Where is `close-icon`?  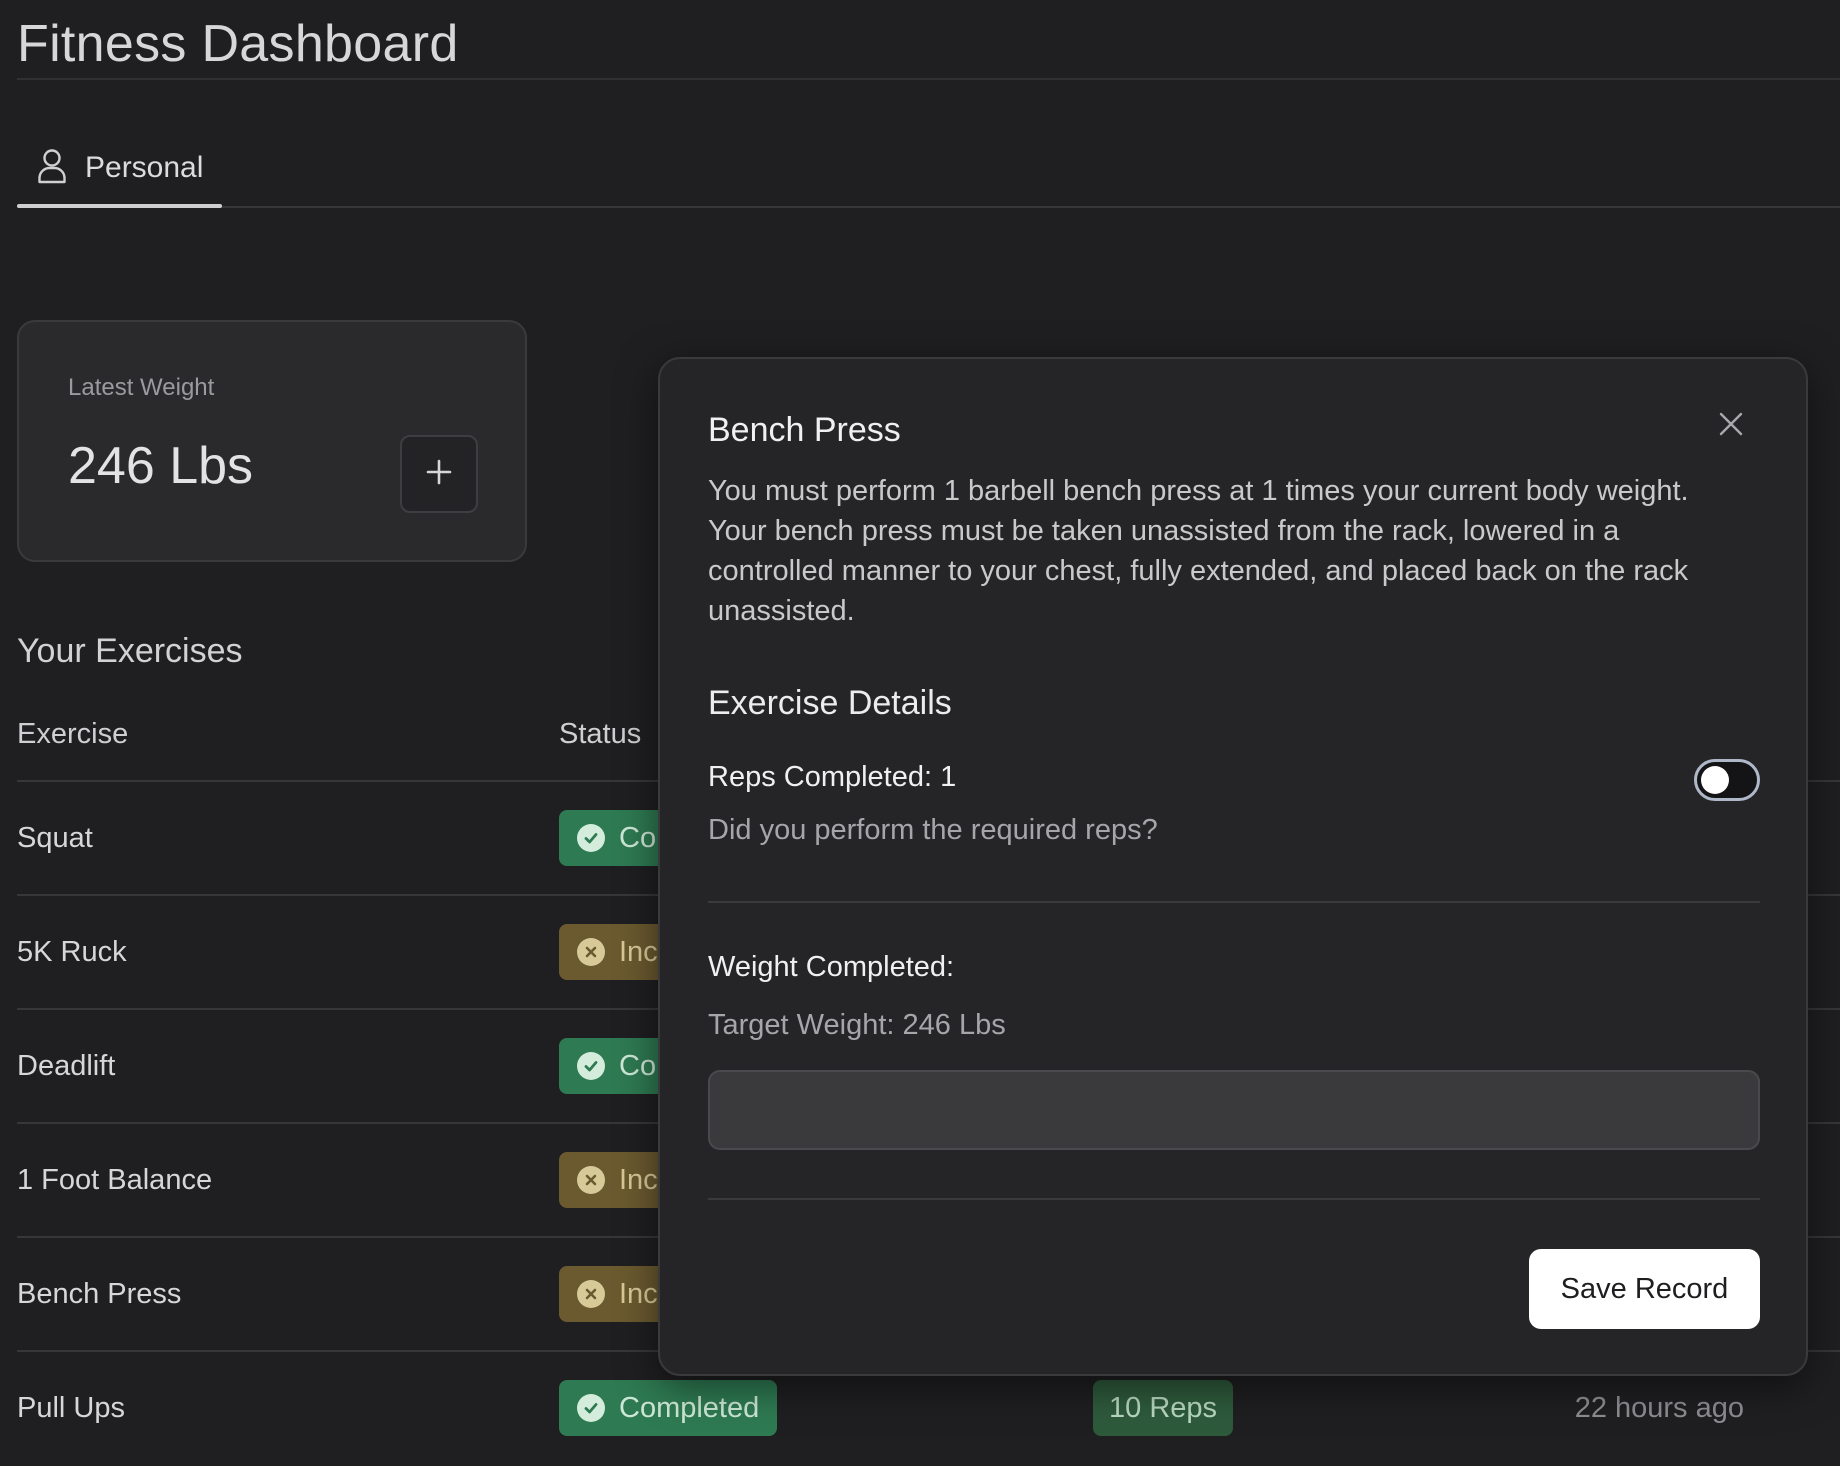 close-icon is located at coordinates (1731, 426).